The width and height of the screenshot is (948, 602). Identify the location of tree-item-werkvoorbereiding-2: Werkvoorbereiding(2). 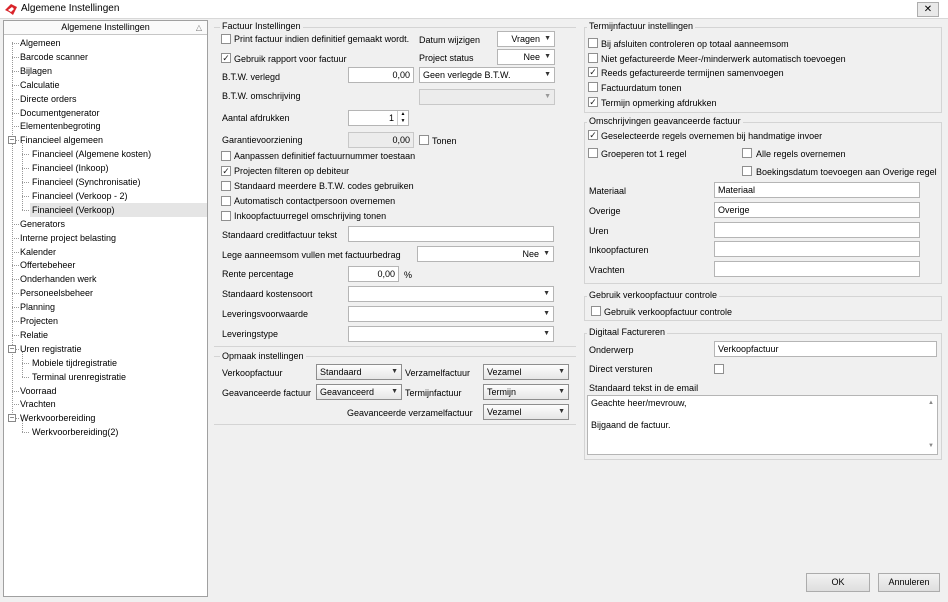
(75, 432).